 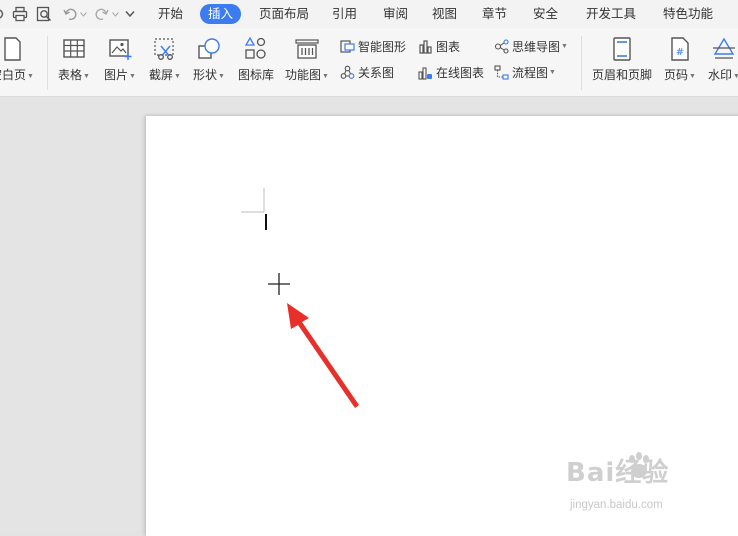 What do you see at coordinates (618, 473) in the screenshot?
I see `watermark-brand: Bai经验` at bounding box center [618, 473].